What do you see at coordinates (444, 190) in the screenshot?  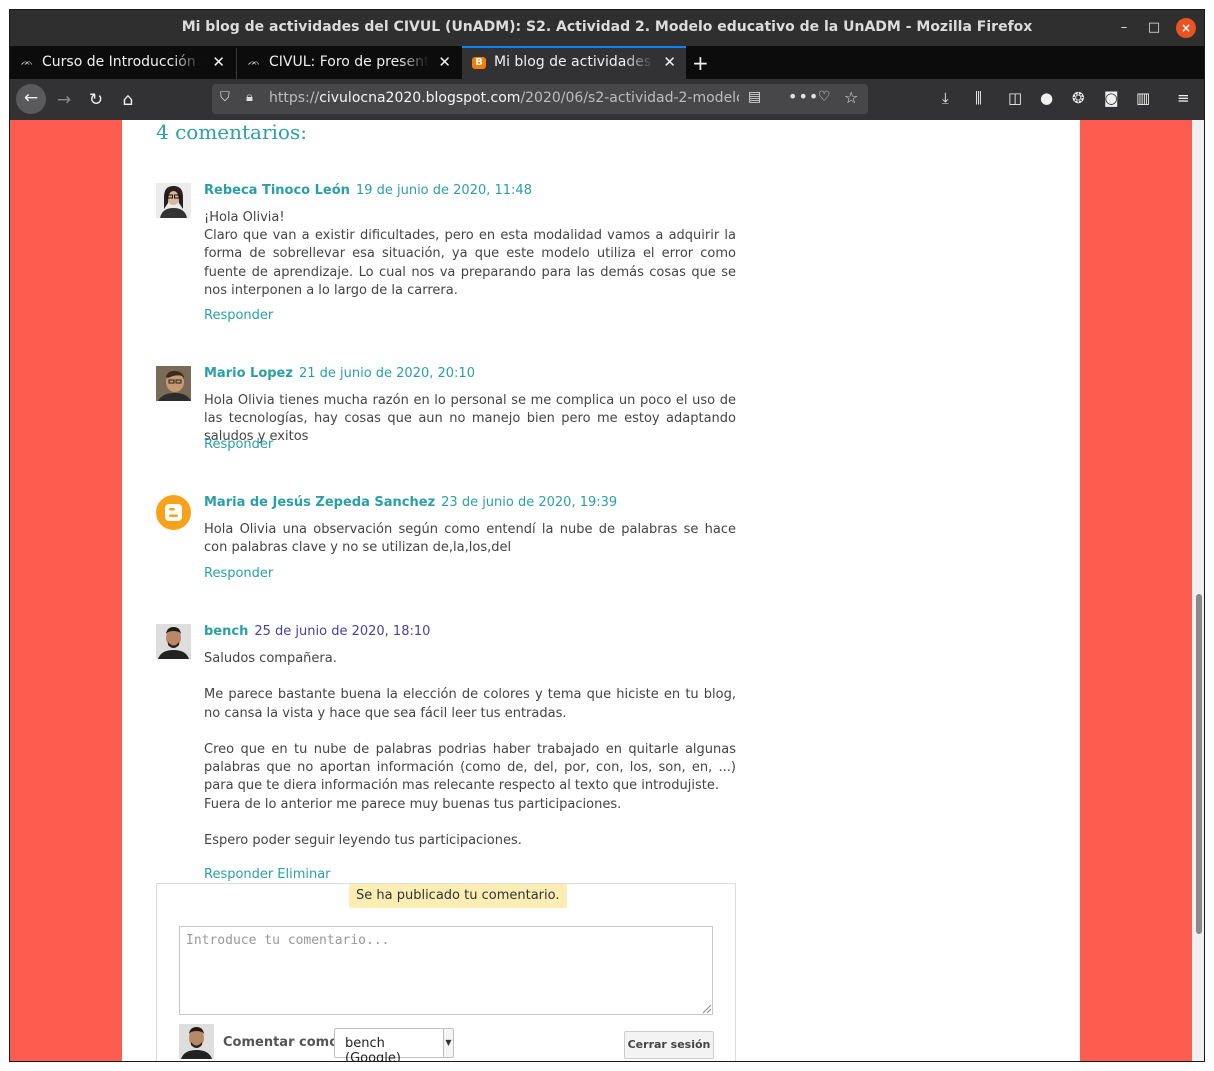 I see `comment-date-link: 19 de junio de 2020, 11:48` at bounding box center [444, 190].